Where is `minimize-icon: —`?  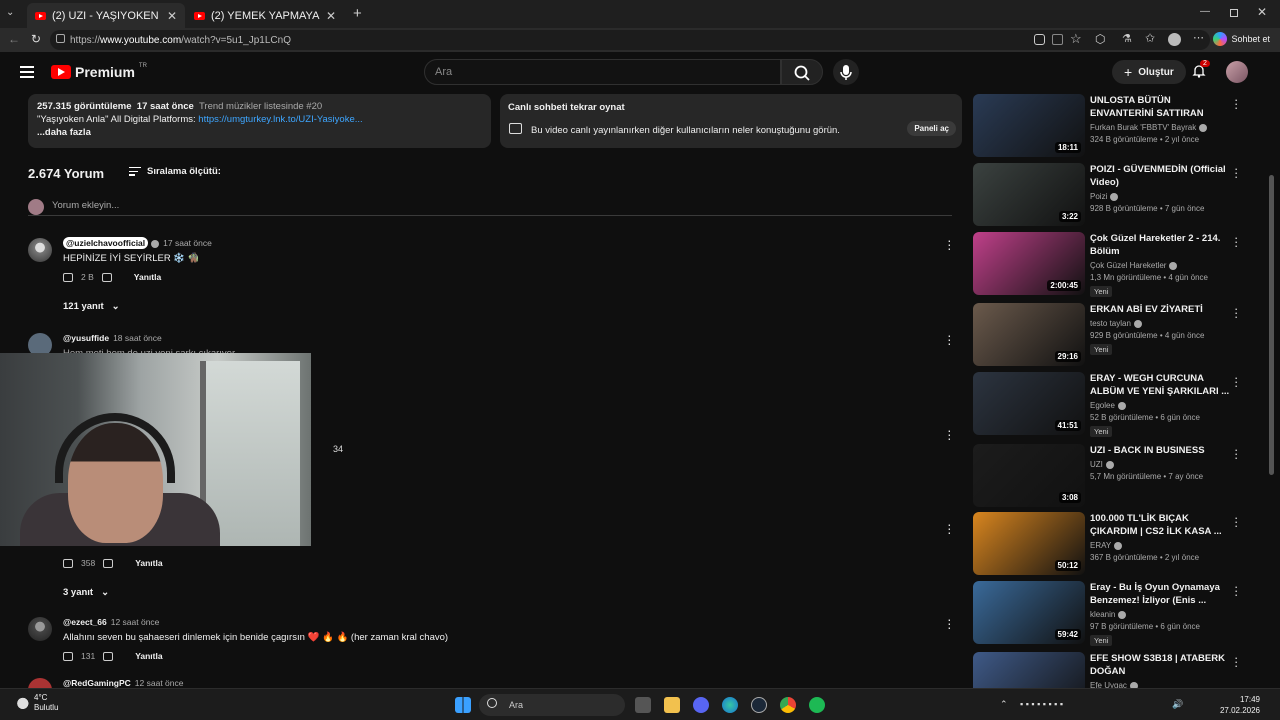 minimize-icon: — is located at coordinates (1205, 11).